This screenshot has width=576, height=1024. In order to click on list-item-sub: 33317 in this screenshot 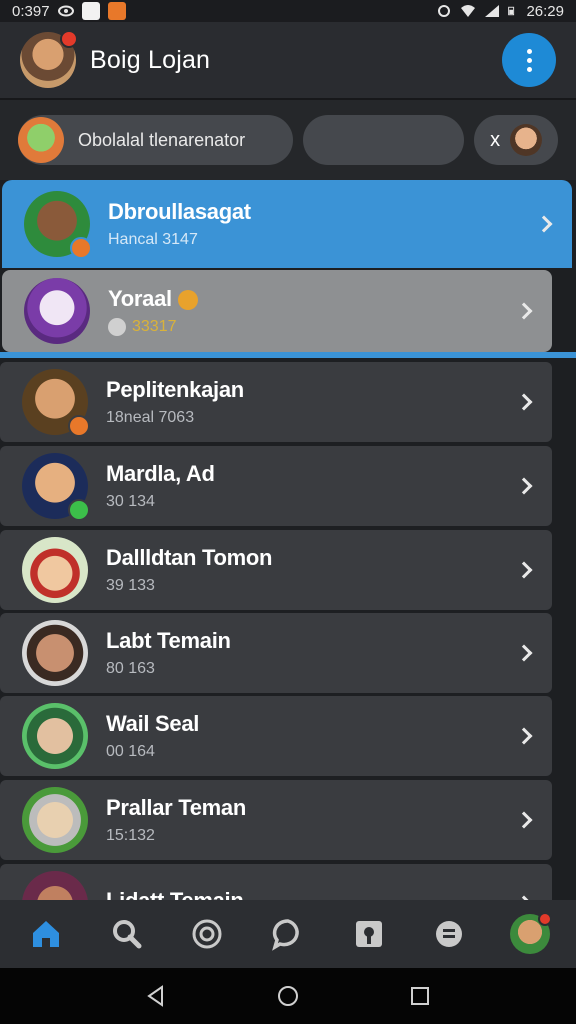, I will do `click(153, 327)`.